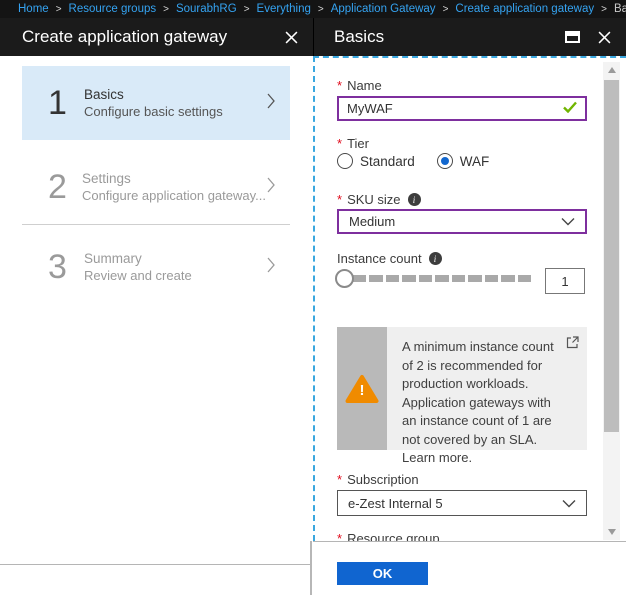  I want to click on valid-check-icon, so click(570, 108).